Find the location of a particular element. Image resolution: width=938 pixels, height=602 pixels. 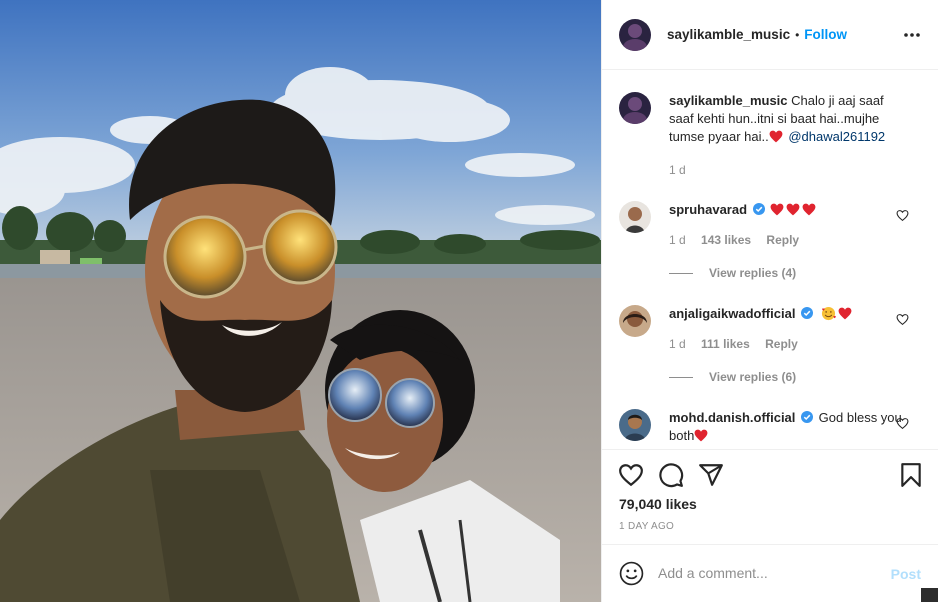

caption-time: 1 d is located at coordinates (677, 170).